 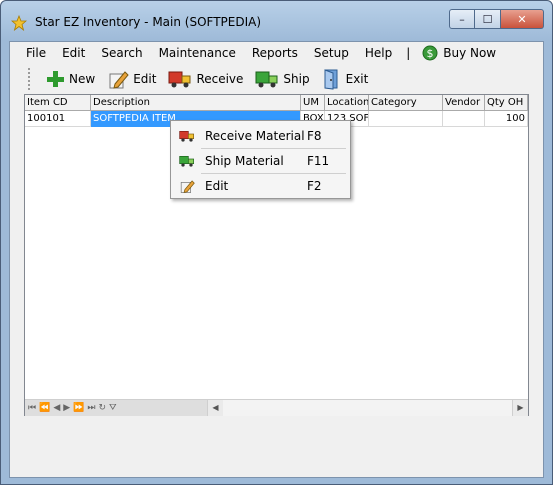 I want to click on menu-edit: Edit, so click(x=73, y=53).